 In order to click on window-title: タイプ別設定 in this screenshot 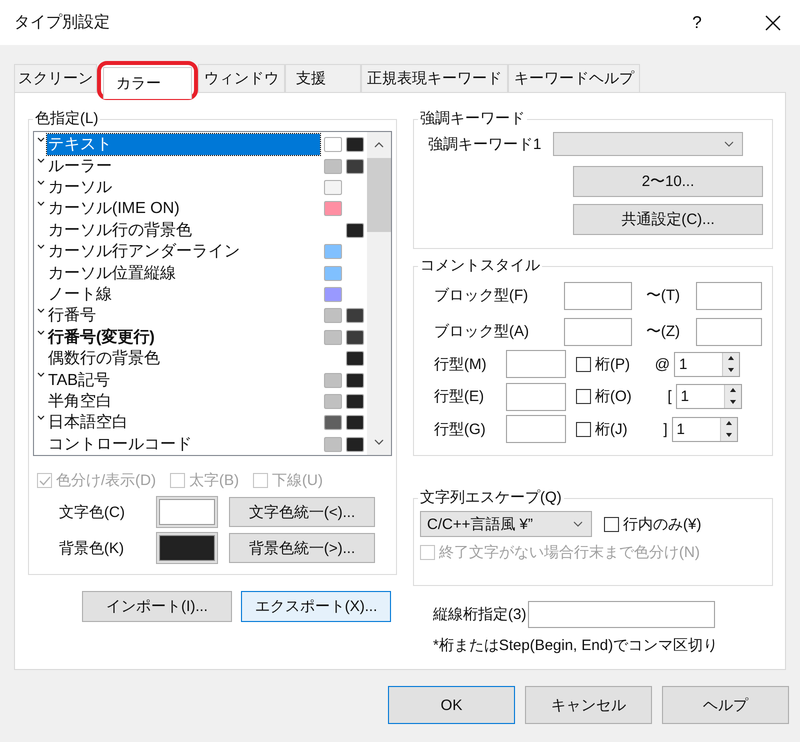, I will do `click(62, 22)`.